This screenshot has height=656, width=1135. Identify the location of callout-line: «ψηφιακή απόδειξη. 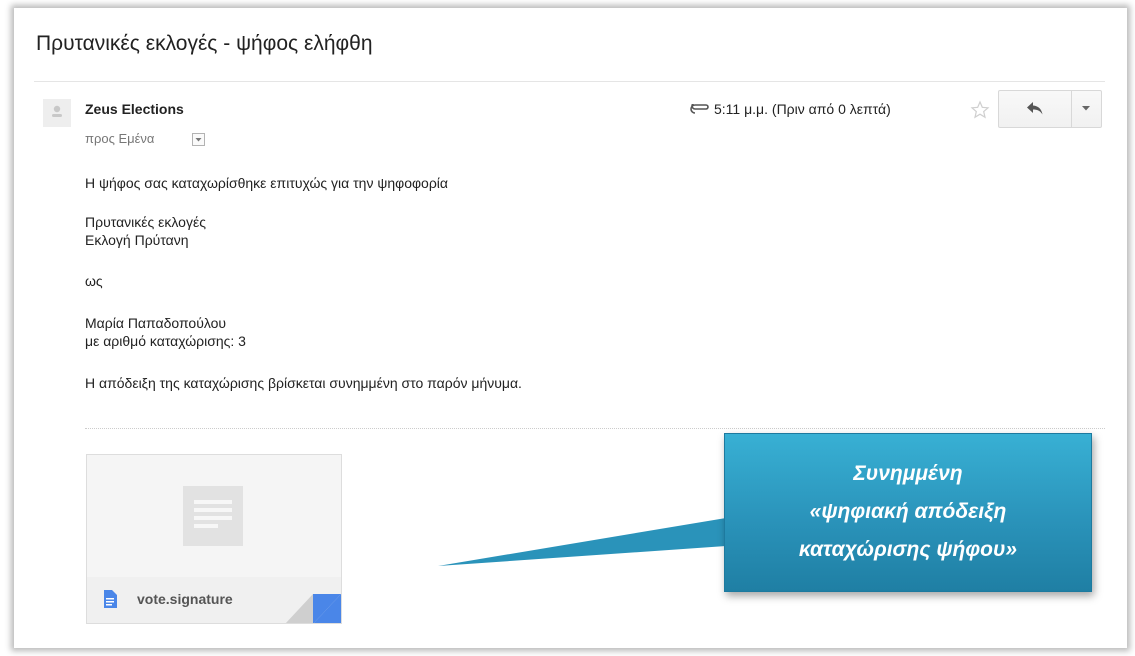
(908, 511).